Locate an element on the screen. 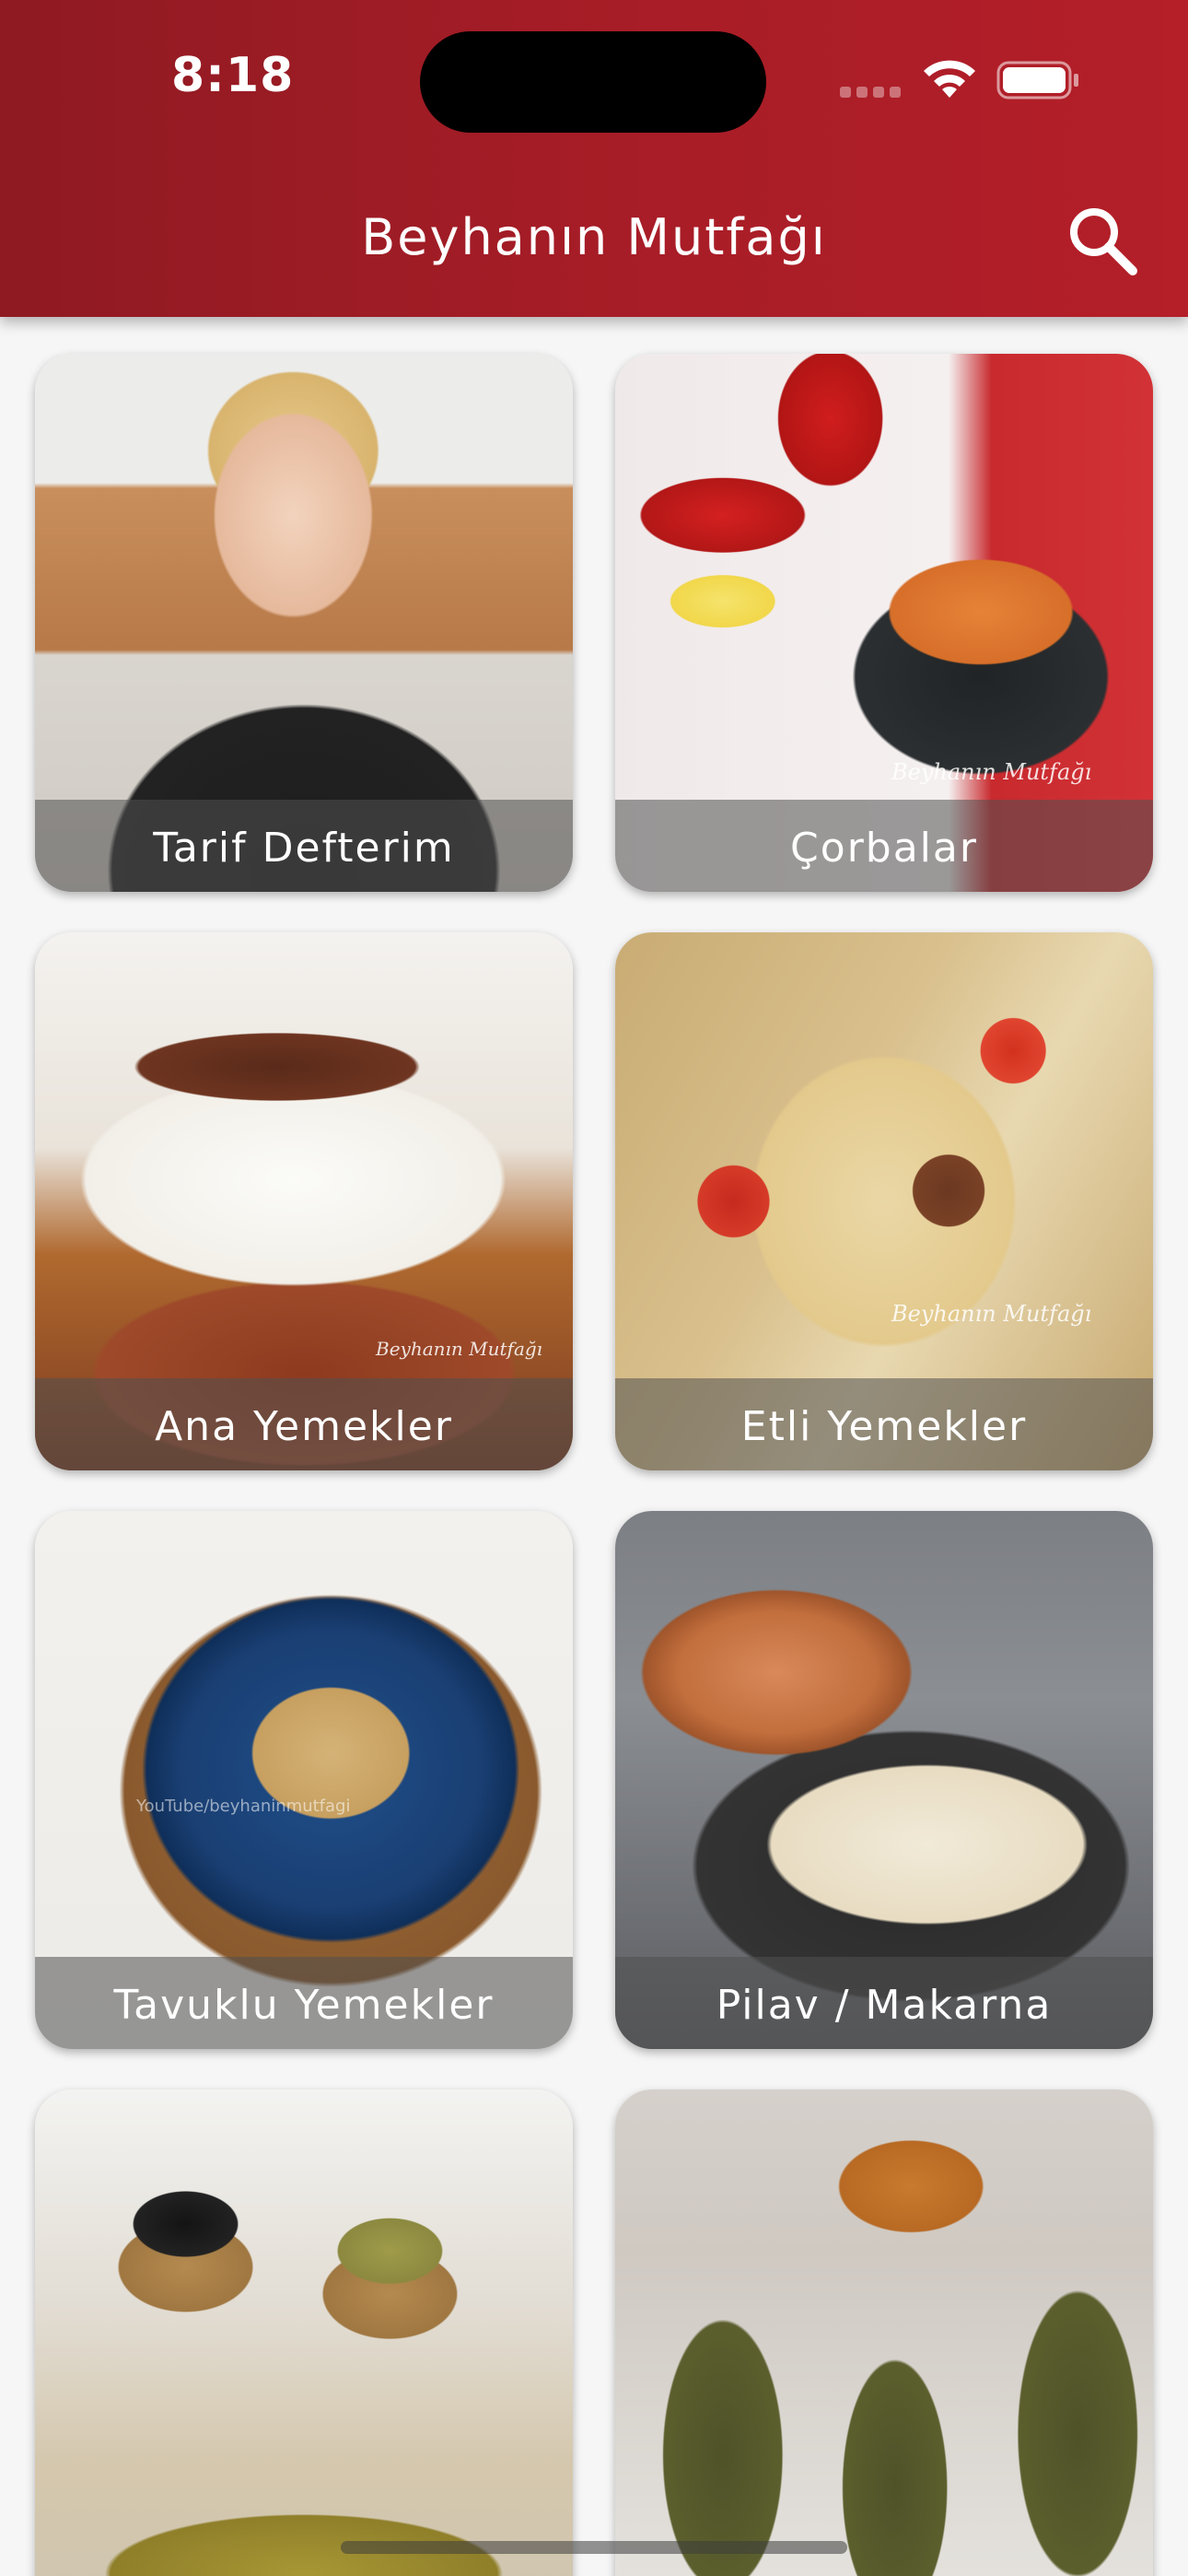 This screenshot has height=2576, width=1188. wifi-icon is located at coordinates (949, 79).